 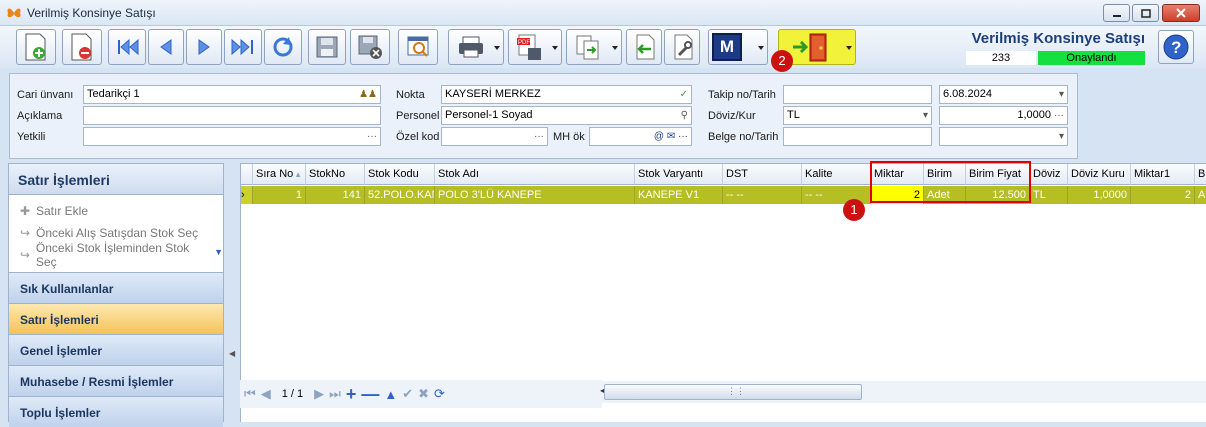 I want to click on close-icon, so click(x=1181, y=13).